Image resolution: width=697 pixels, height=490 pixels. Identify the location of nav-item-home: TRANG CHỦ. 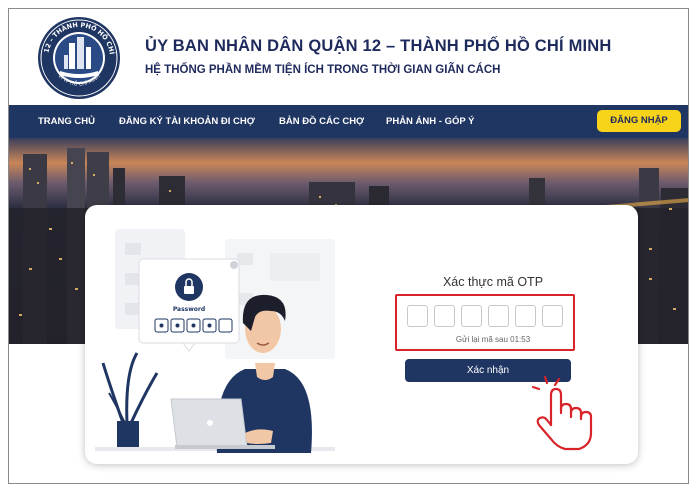
(66, 121).